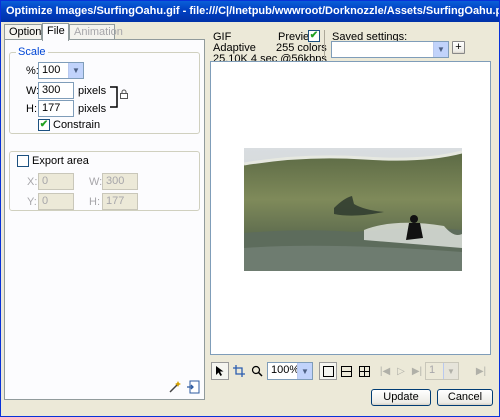 The image size is (500, 417). What do you see at coordinates (32, 52) in the screenshot?
I see `scale-group-label: Scale` at bounding box center [32, 52].